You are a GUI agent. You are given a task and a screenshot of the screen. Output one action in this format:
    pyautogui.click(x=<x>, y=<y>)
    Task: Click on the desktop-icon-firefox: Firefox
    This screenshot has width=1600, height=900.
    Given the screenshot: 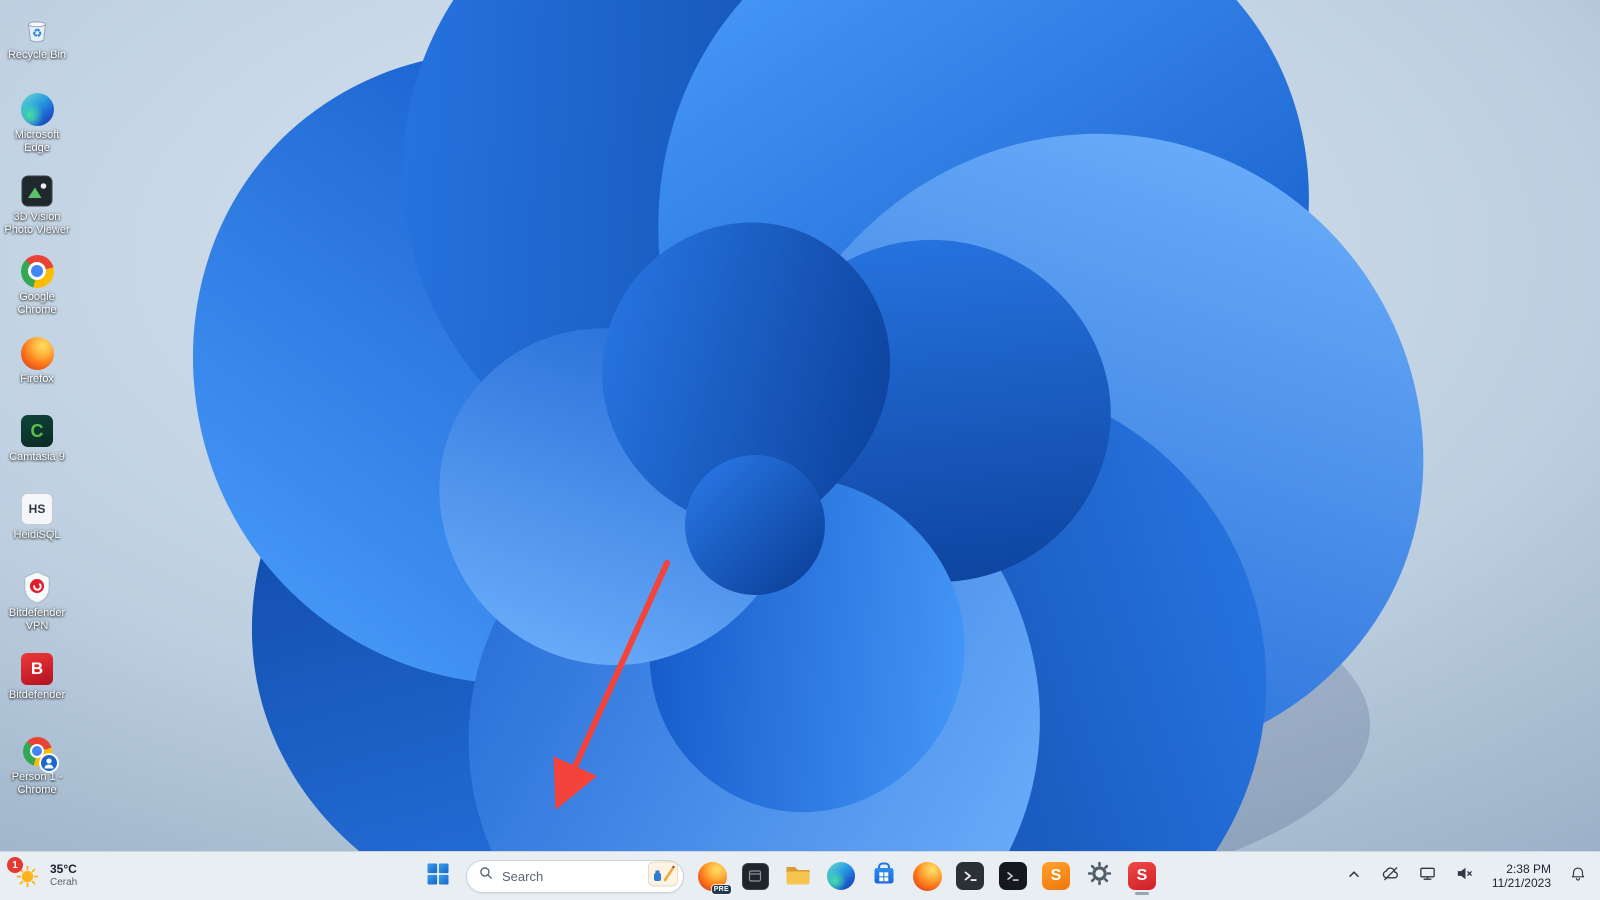 What is the action you would take?
    pyautogui.click(x=37, y=361)
    